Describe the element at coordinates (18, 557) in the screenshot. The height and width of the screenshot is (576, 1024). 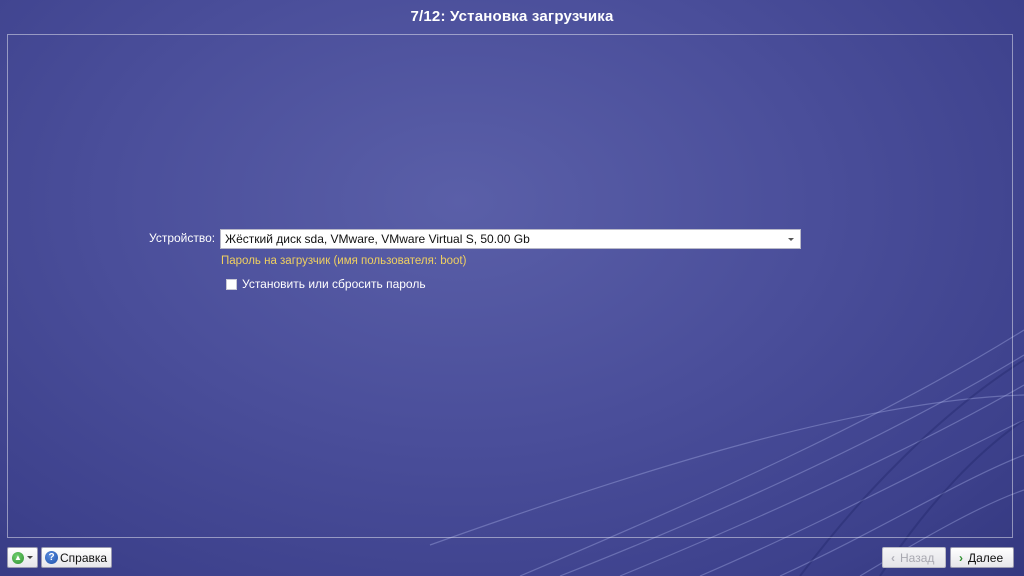
I see `green-arrow-up-icon: ▲` at that location.